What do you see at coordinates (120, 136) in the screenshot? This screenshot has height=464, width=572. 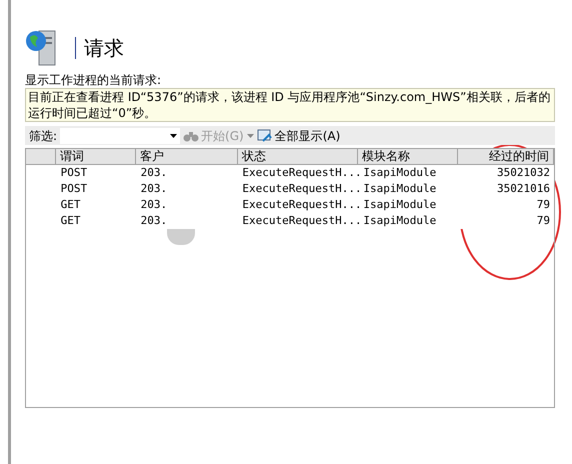 I see `filter-field` at bounding box center [120, 136].